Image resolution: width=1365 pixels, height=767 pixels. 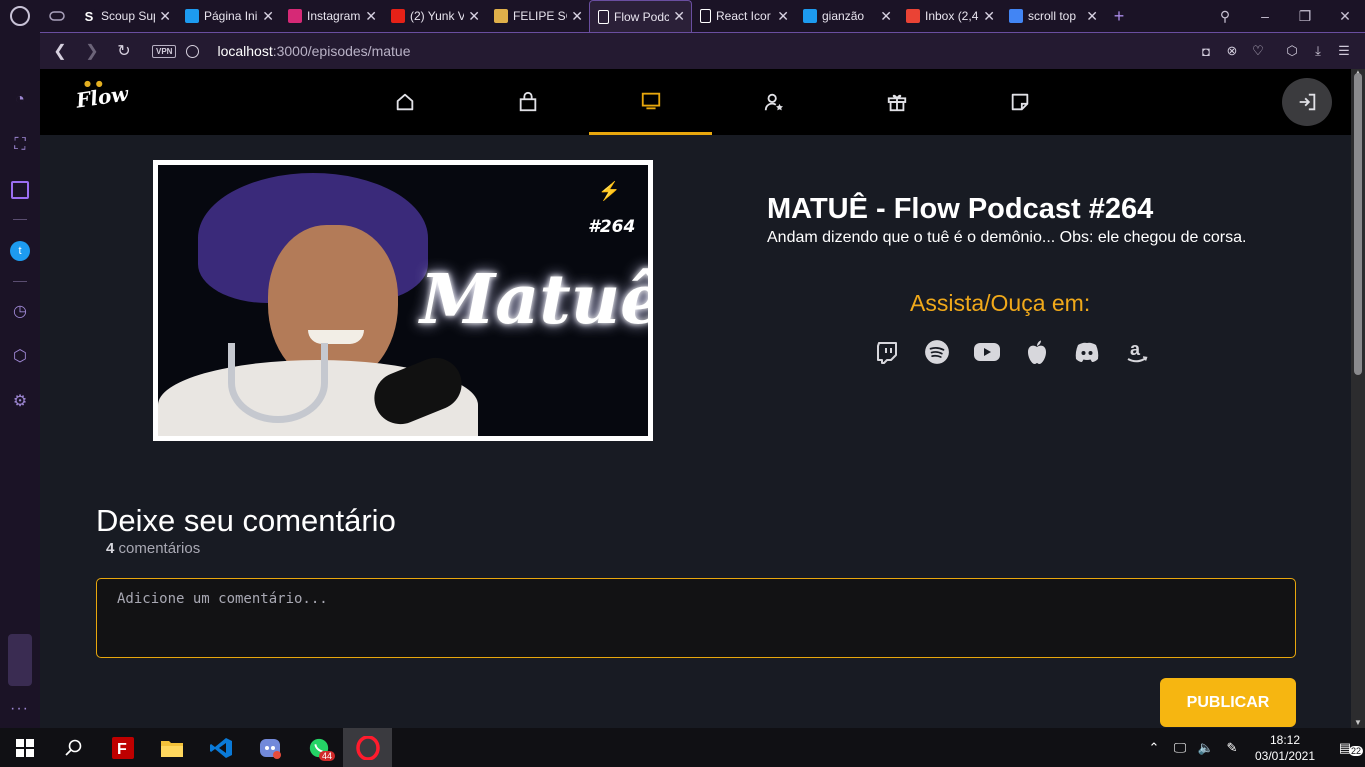 What do you see at coordinates (102, 95) in the screenshot?
I see `flow-logo: ● ● Flow` at bounding box center [102, 95].